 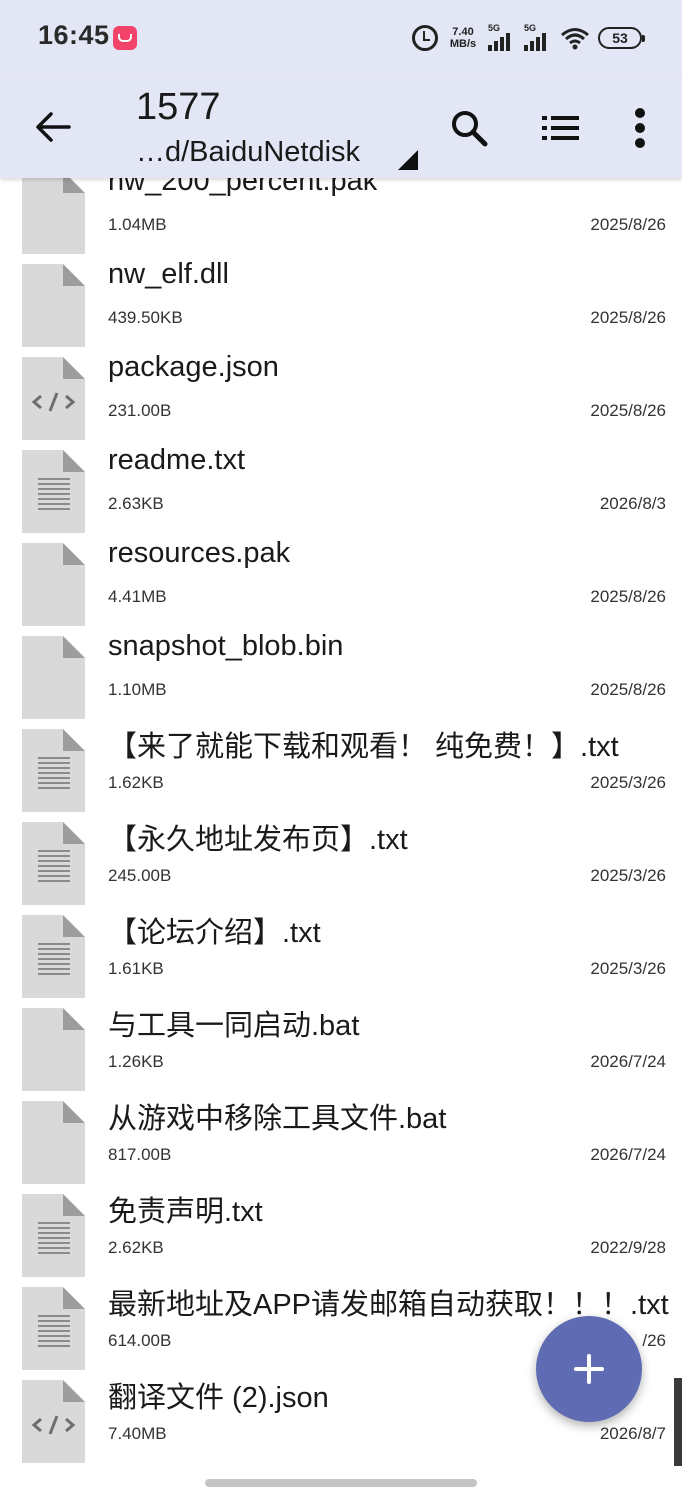 What do you see at coordinates (341, 1483) in the screenshot?
I see `home-indicator` at bounding box center [341, 1483].